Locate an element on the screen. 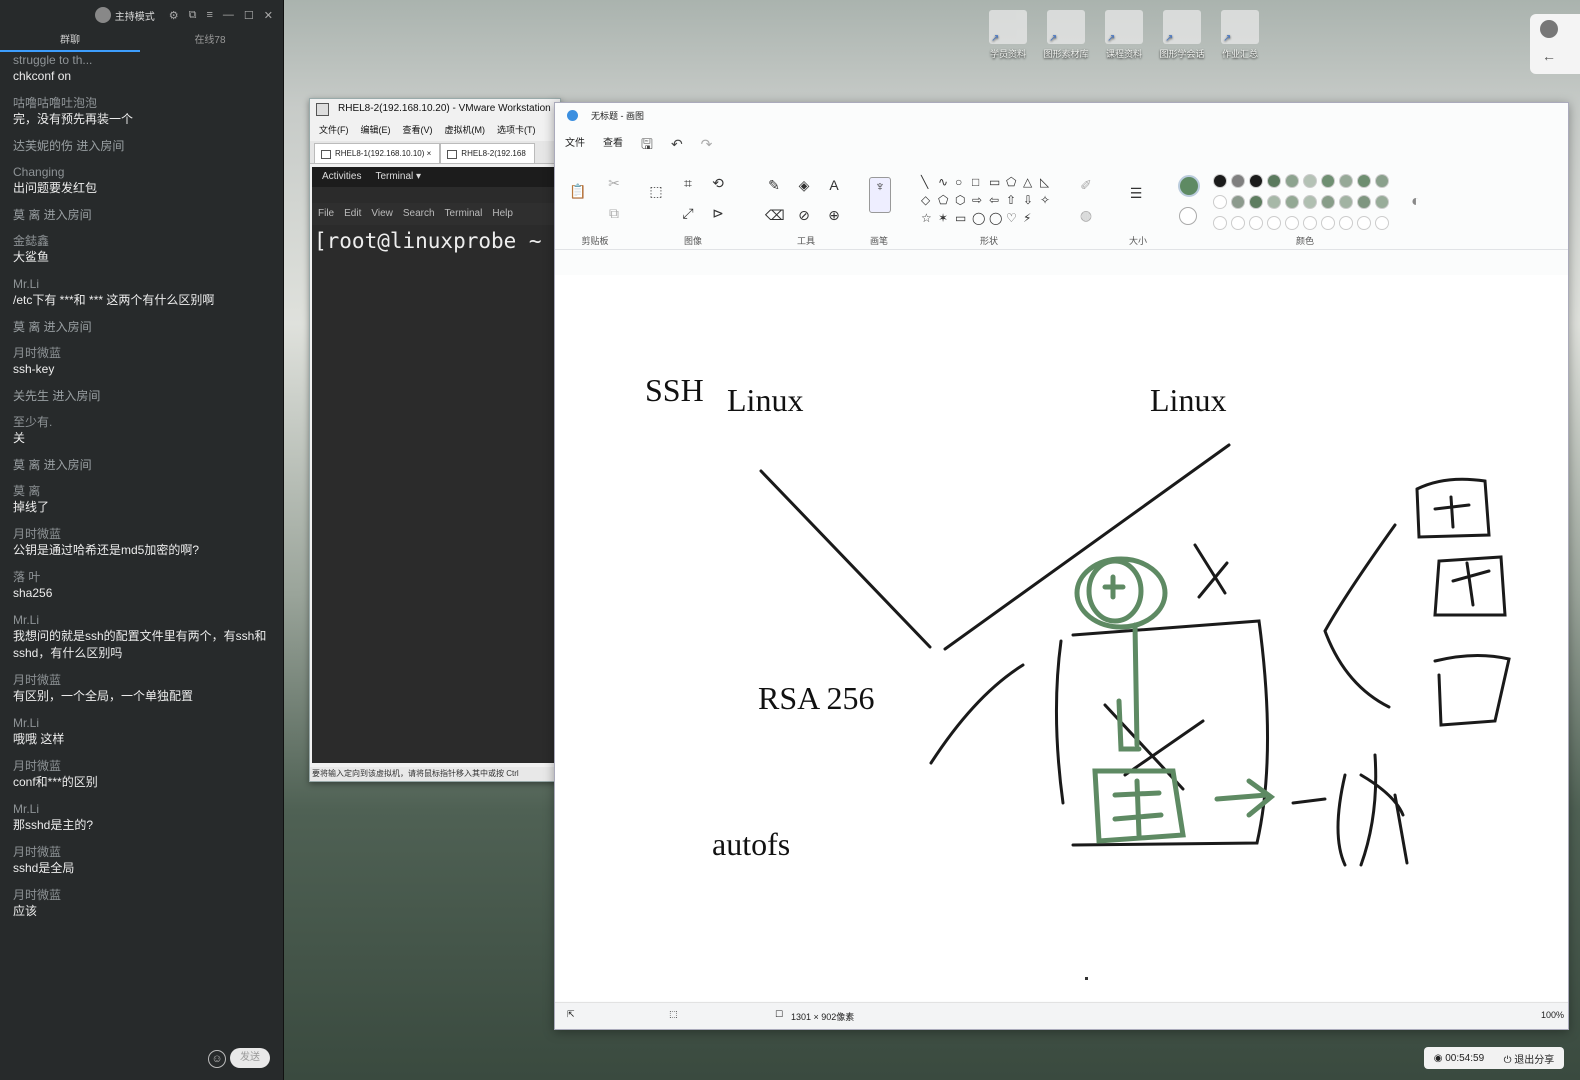 Image resolution: width=1580 pixels, height=1080 pixels. save-icon: 🖫 is located at coordinates (647, 144).